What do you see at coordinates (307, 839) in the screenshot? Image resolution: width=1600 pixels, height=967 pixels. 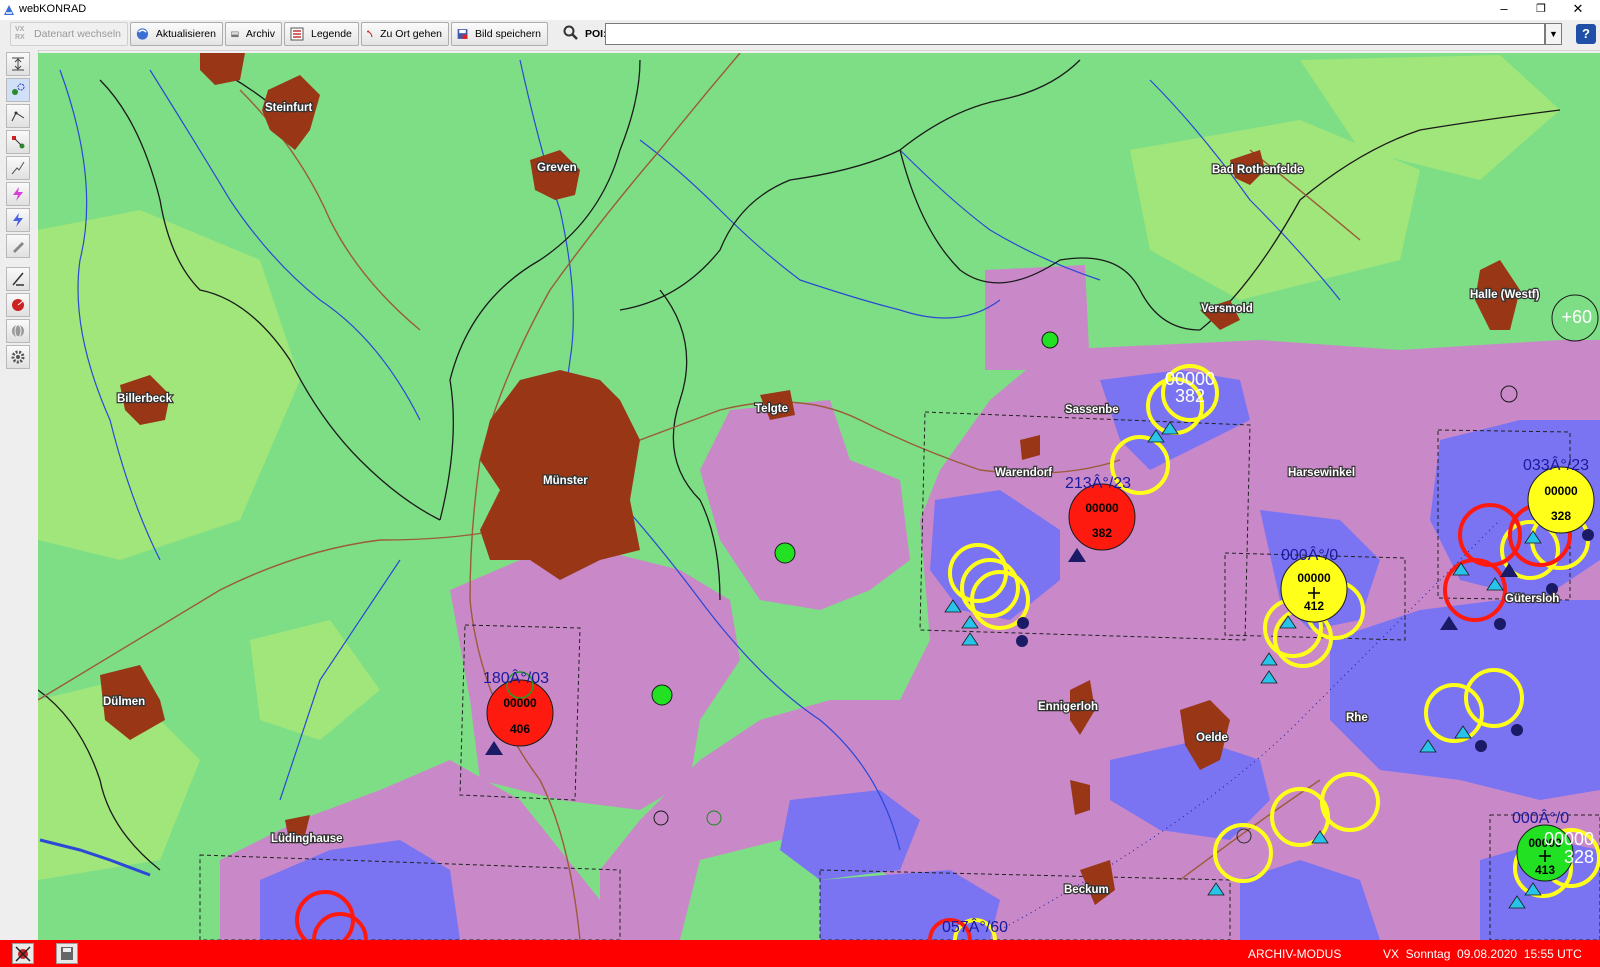 I see `town-luedinghause: Lüdinghause` at bounding box center [307, 839].